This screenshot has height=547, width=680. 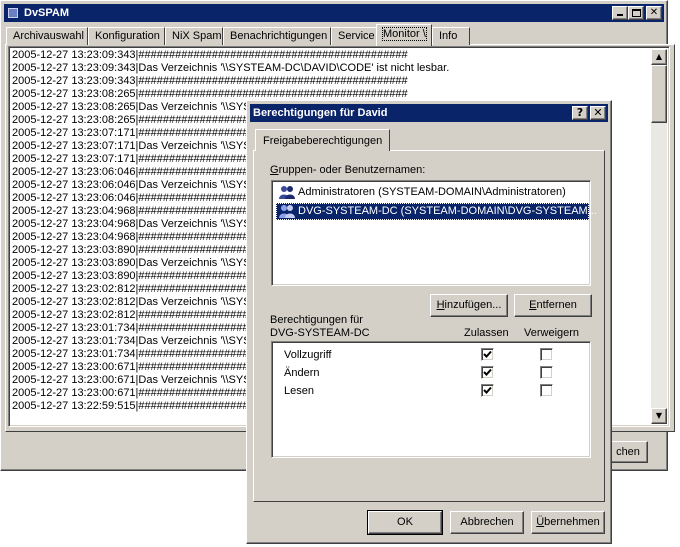 What do you see at coordinates (348, 170) in the screenshot?
I see `groups-label: Gruppen- oder Benutzernamen:` at bounding box center [348, 170].